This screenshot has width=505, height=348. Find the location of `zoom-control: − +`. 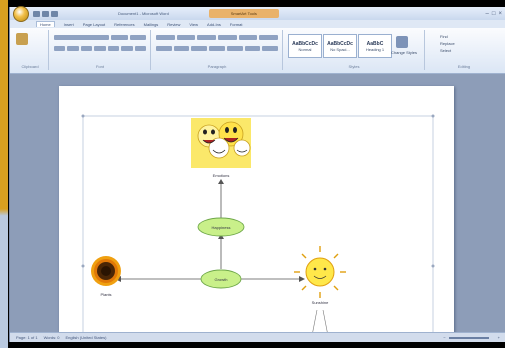

zoom-control: − + is located at coordinates (468, 337).